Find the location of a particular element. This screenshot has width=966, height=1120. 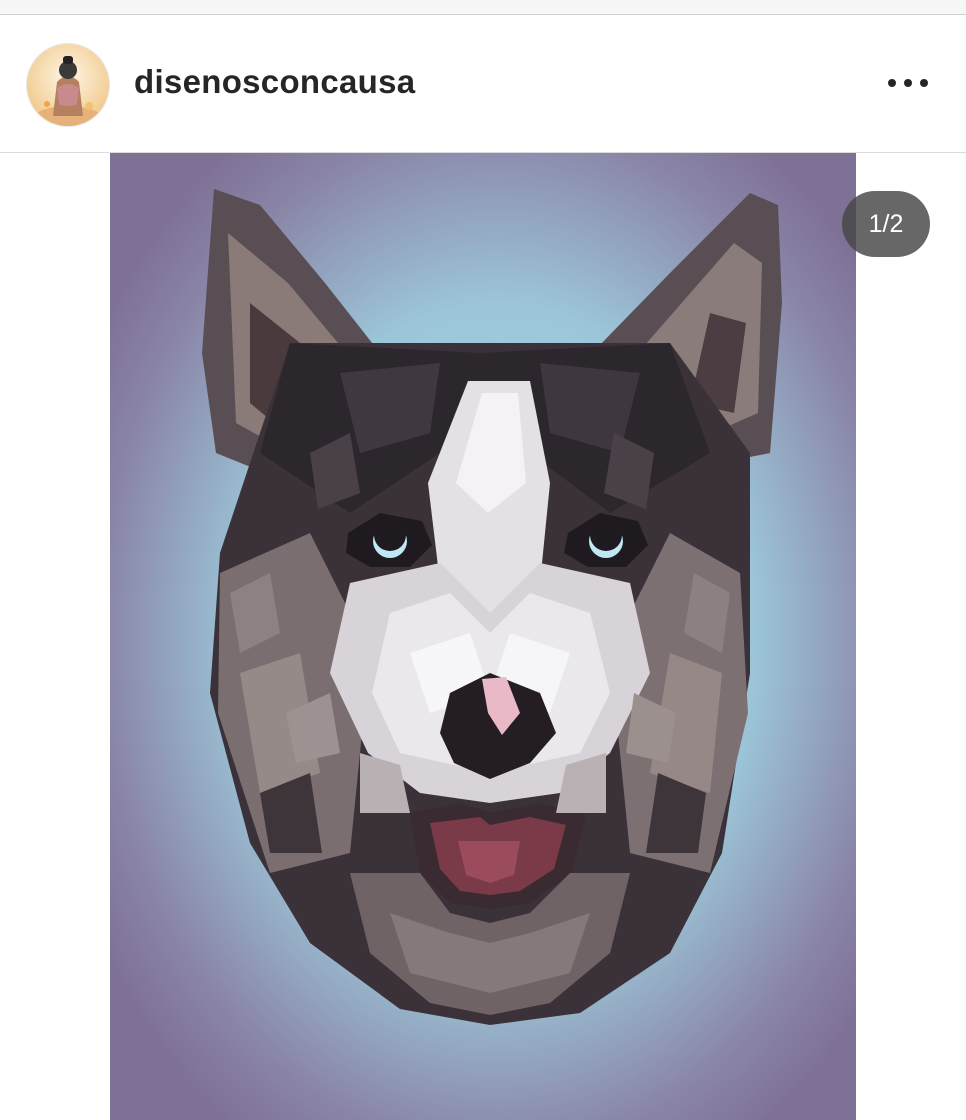

avatar is located at coordinates (68, 85).